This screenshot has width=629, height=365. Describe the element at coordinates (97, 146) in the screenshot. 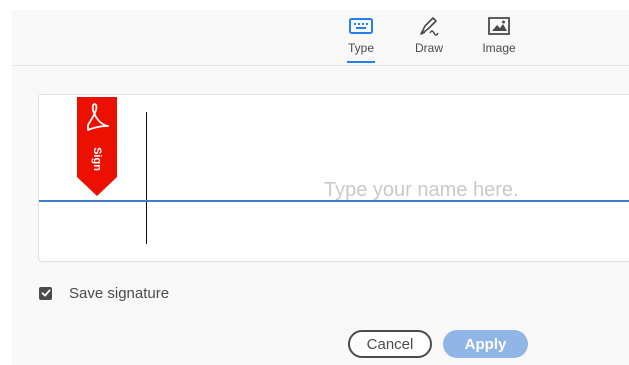

I see `sign-here-flag: Sign` at that location.